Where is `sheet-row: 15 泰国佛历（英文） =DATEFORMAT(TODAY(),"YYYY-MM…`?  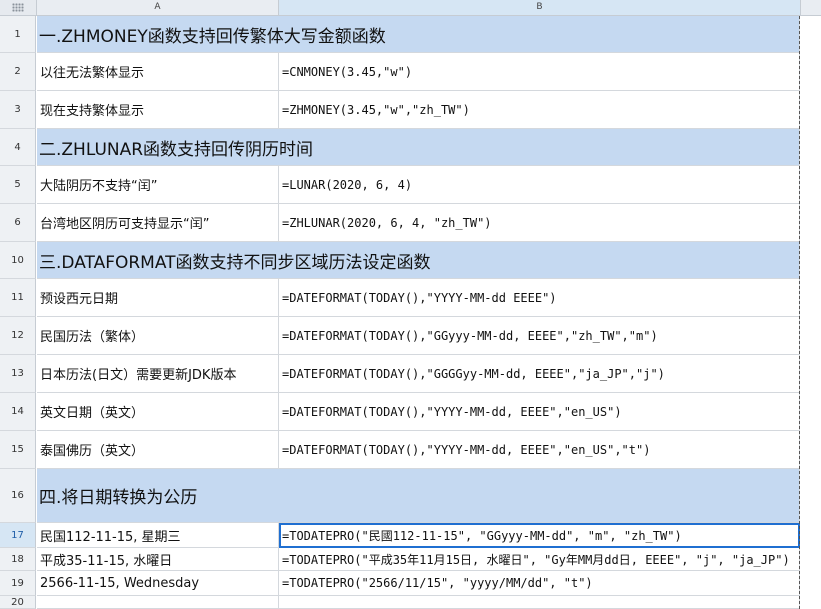
sheet-row: 15 泰国佛历（英文） =DATEFORMAT(TODAY(),"YYYY-MM… is located at coordinates (410, 450).